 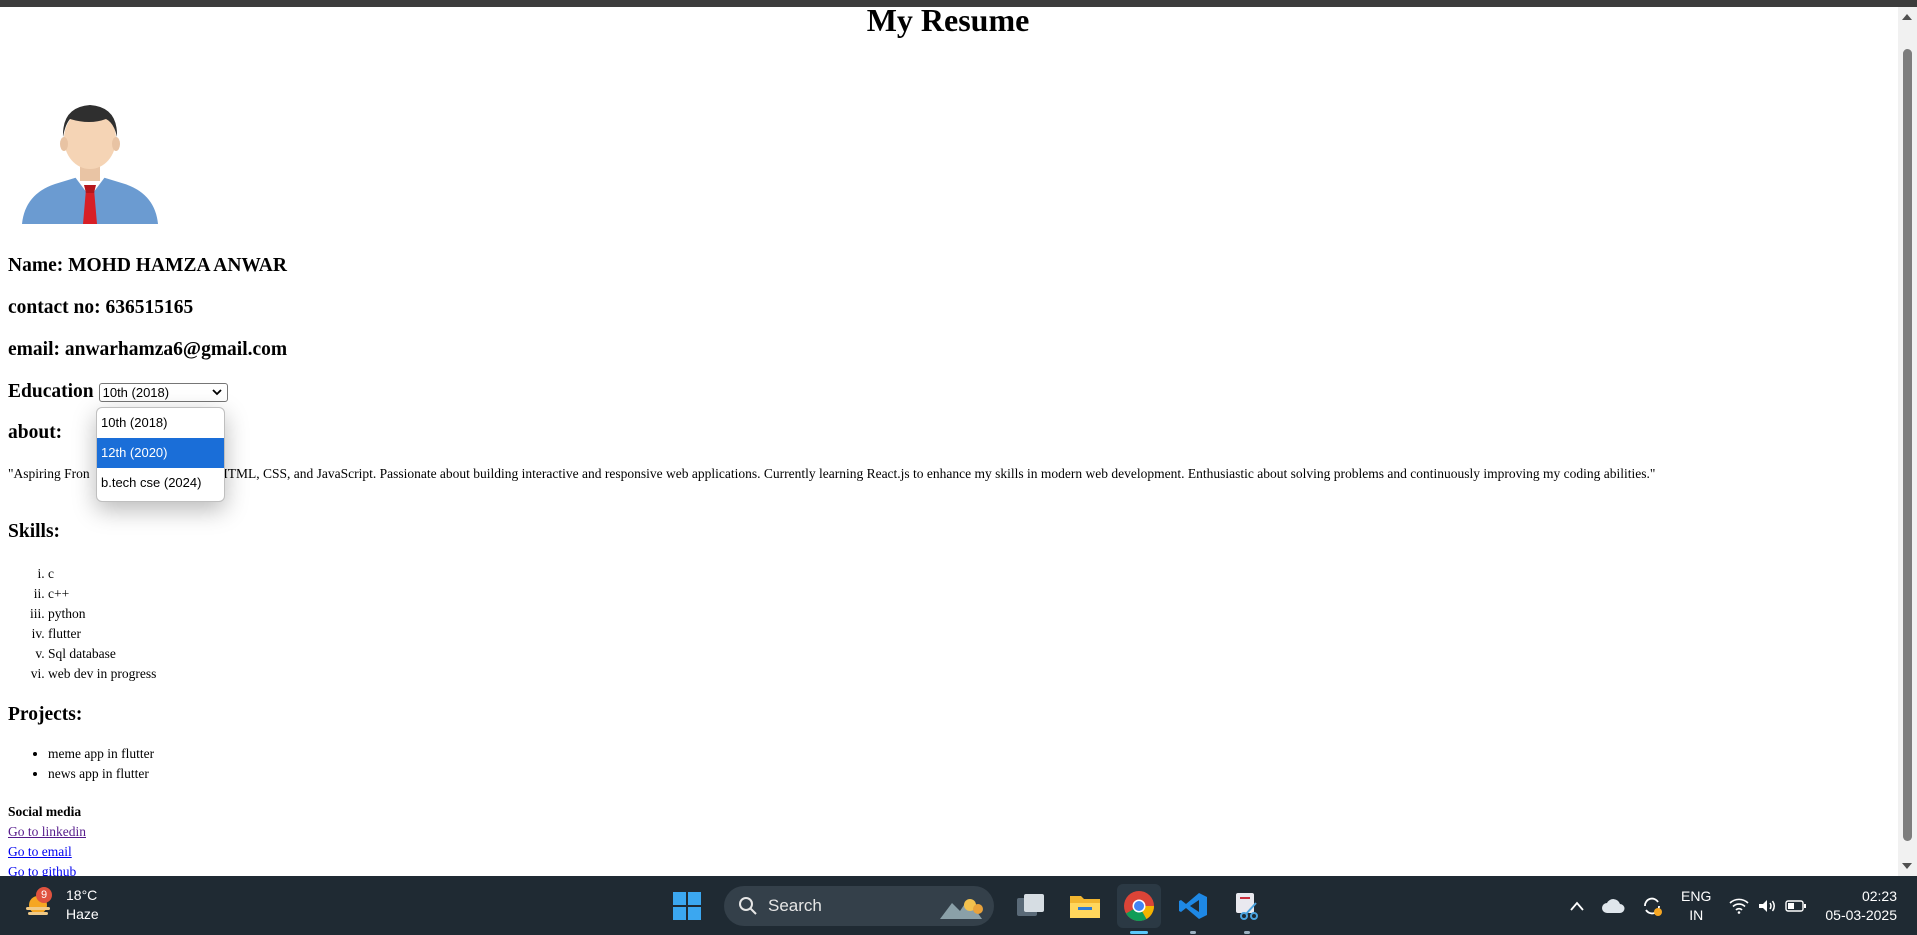 I want to click on list-item: flutter, so click(x=102, y=634).